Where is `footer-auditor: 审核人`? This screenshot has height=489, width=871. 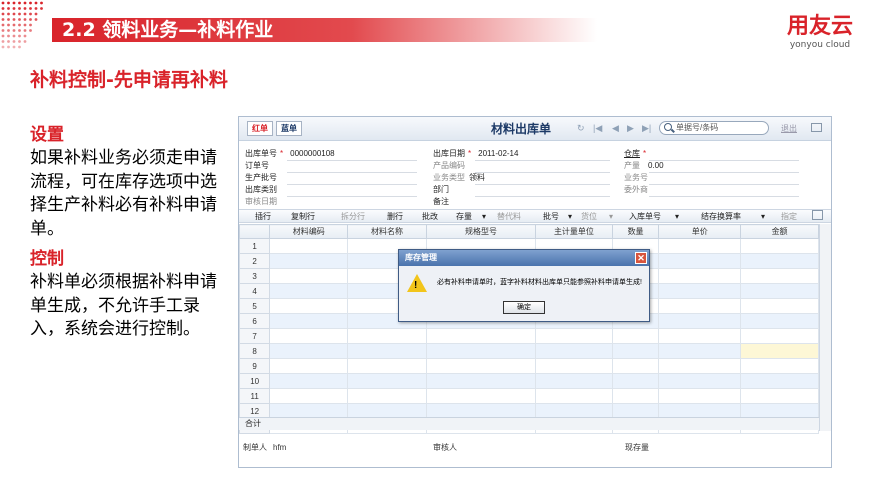 footer-auditor: 审核人 is located at coordinates (445, 447).